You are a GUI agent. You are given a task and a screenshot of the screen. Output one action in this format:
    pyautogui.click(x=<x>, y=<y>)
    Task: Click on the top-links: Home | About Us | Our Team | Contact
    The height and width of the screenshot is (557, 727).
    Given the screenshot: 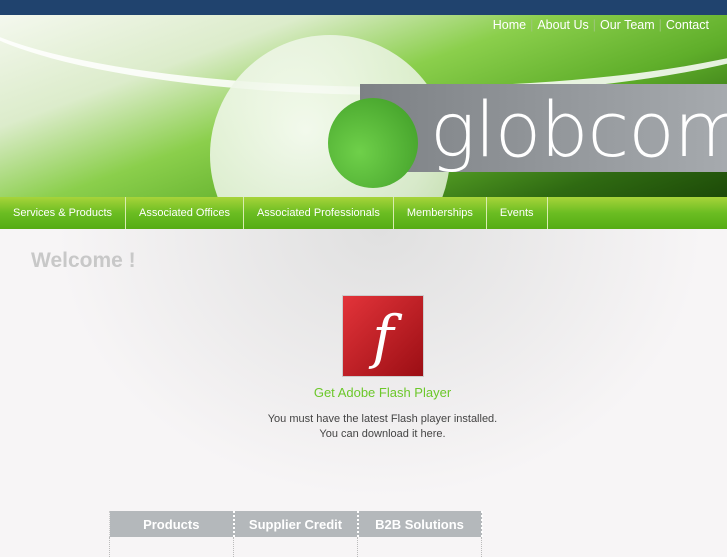 What is the action you would take?
    pyautogui.click(x=601, y=25)
    